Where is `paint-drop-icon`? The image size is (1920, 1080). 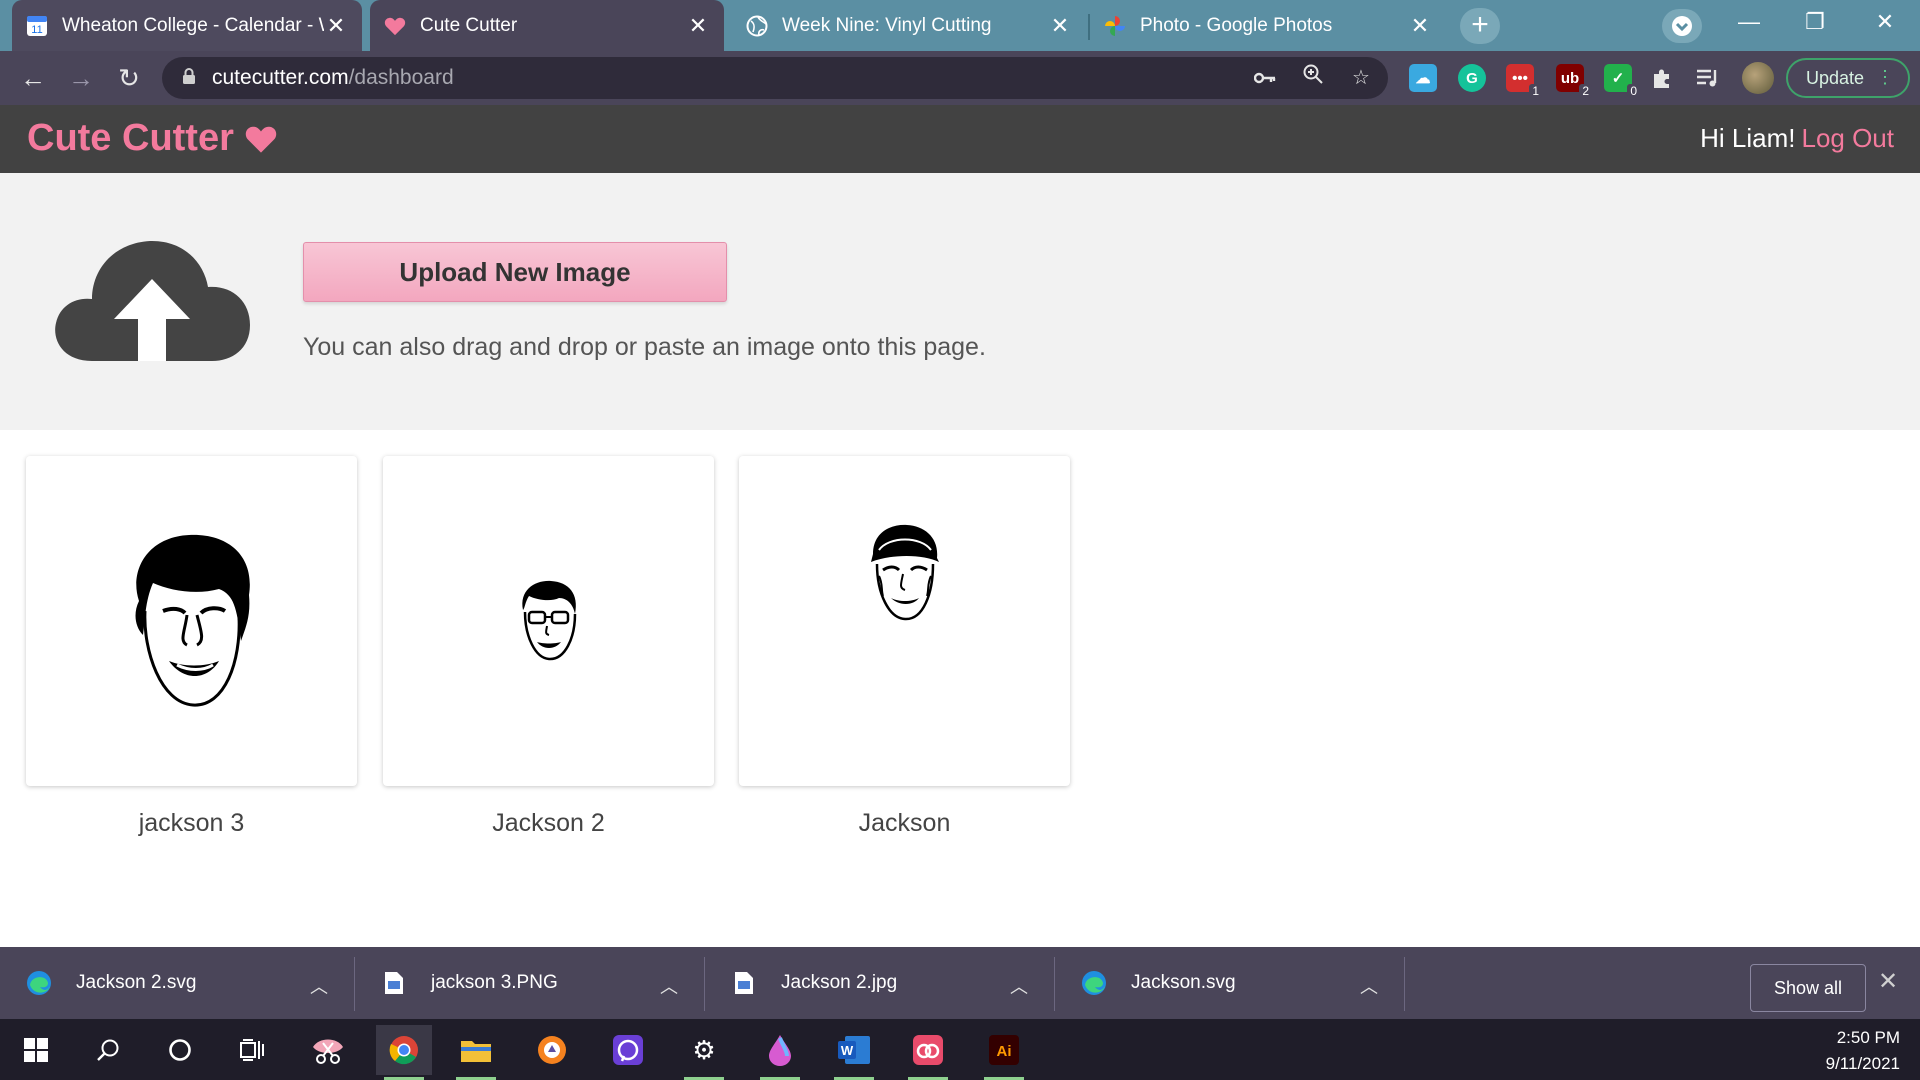
paint-drop-icon is located at coordinates (780, 1052).